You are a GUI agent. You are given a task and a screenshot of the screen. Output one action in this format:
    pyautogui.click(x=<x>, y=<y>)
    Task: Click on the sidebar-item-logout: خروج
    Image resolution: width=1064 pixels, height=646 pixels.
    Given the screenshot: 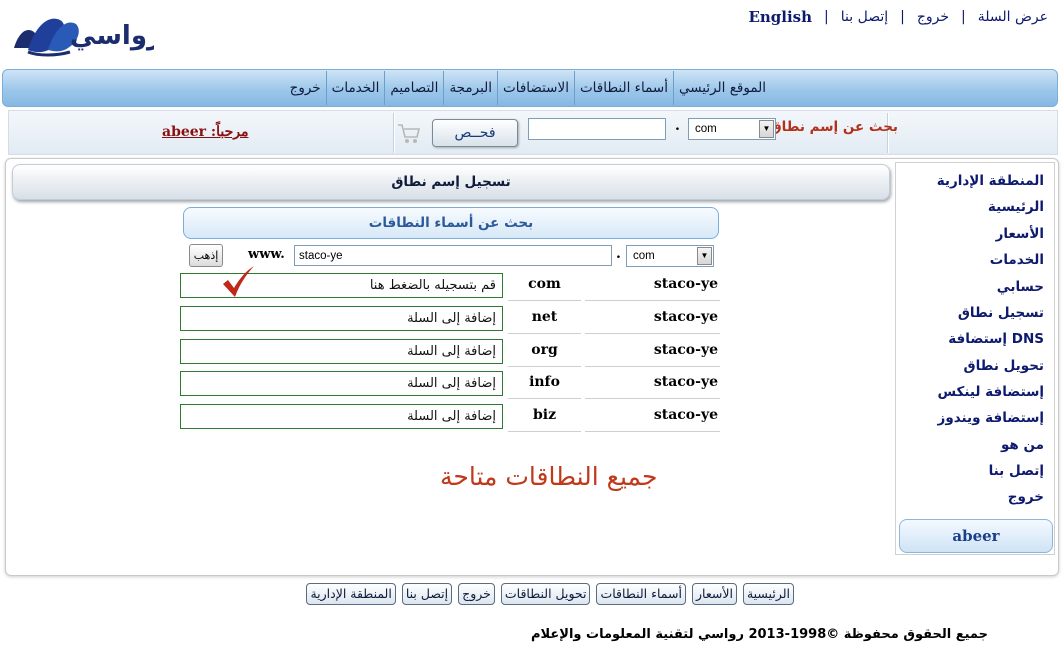 What is the action you would take?
    pyautogui.click(x=1026, y=497)
    